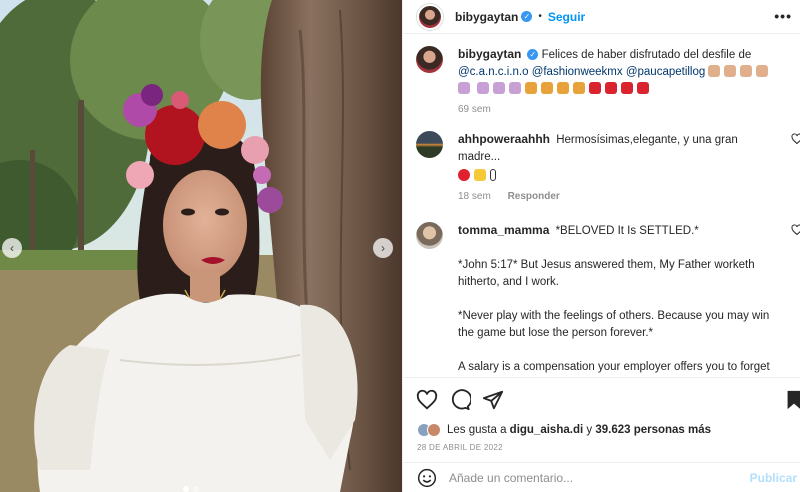 The height and width of the screenshot is (492, 800). Describe the element at coordinates (627, 231) in the screenshot. I see `comment-body: *BELOVED It Is SETTLED.*` at that location.